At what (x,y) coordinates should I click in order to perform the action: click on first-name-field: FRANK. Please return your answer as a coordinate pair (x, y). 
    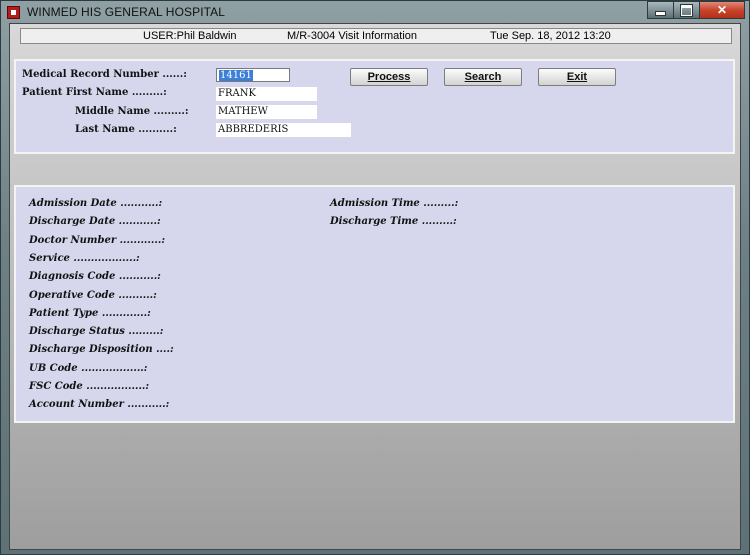
    Looking at the image, I should click on (266, 94).